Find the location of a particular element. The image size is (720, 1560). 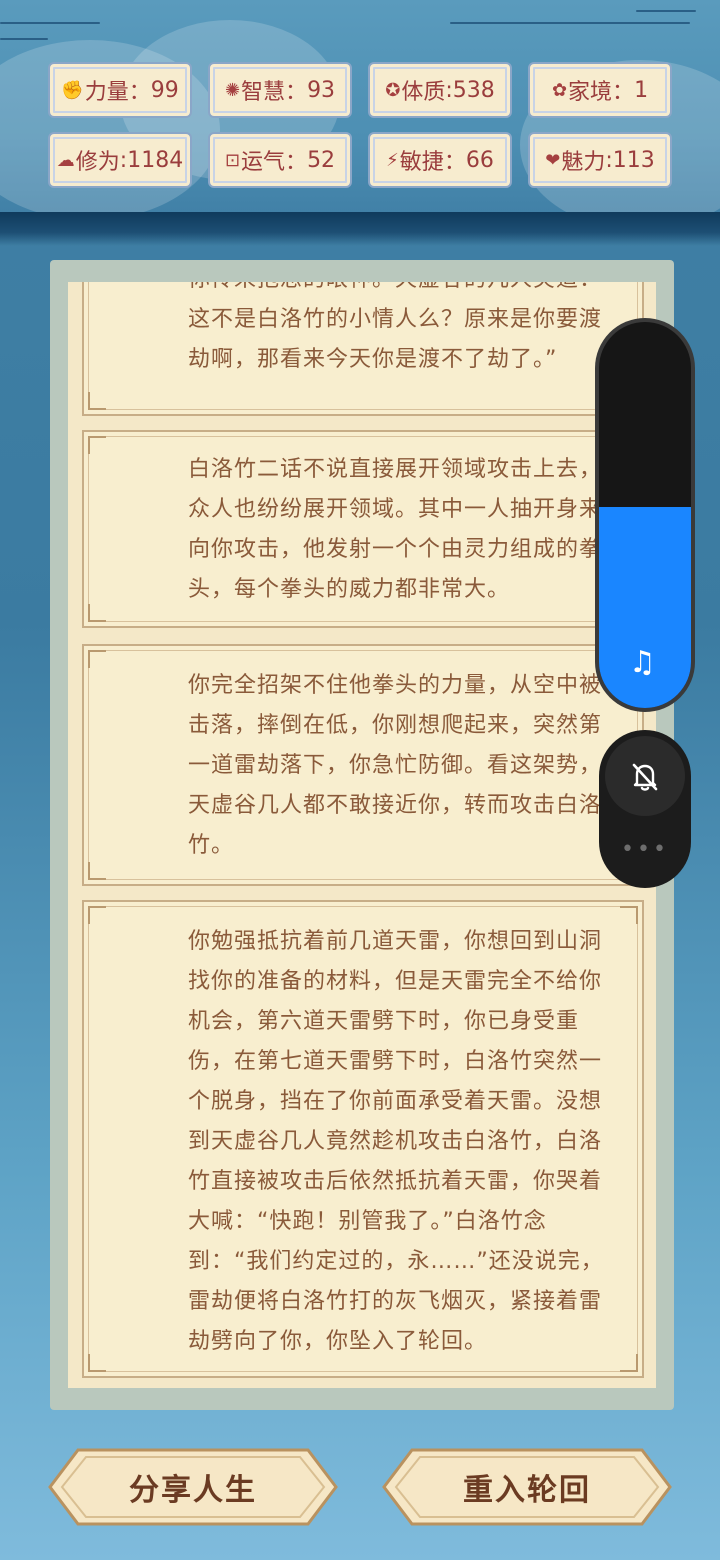

ringer-panel: ••• is located at coordinates (645, 809).